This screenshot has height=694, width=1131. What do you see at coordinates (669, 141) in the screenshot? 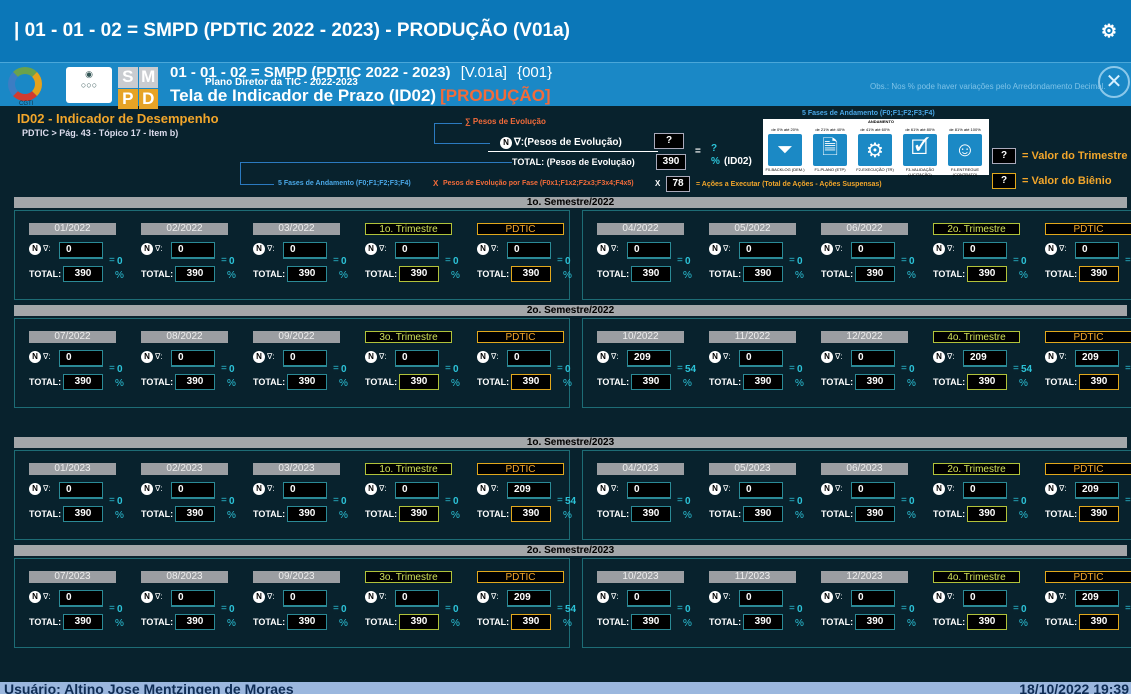
I see `n-pesos-value: ?` at bounding box center [669, 141].